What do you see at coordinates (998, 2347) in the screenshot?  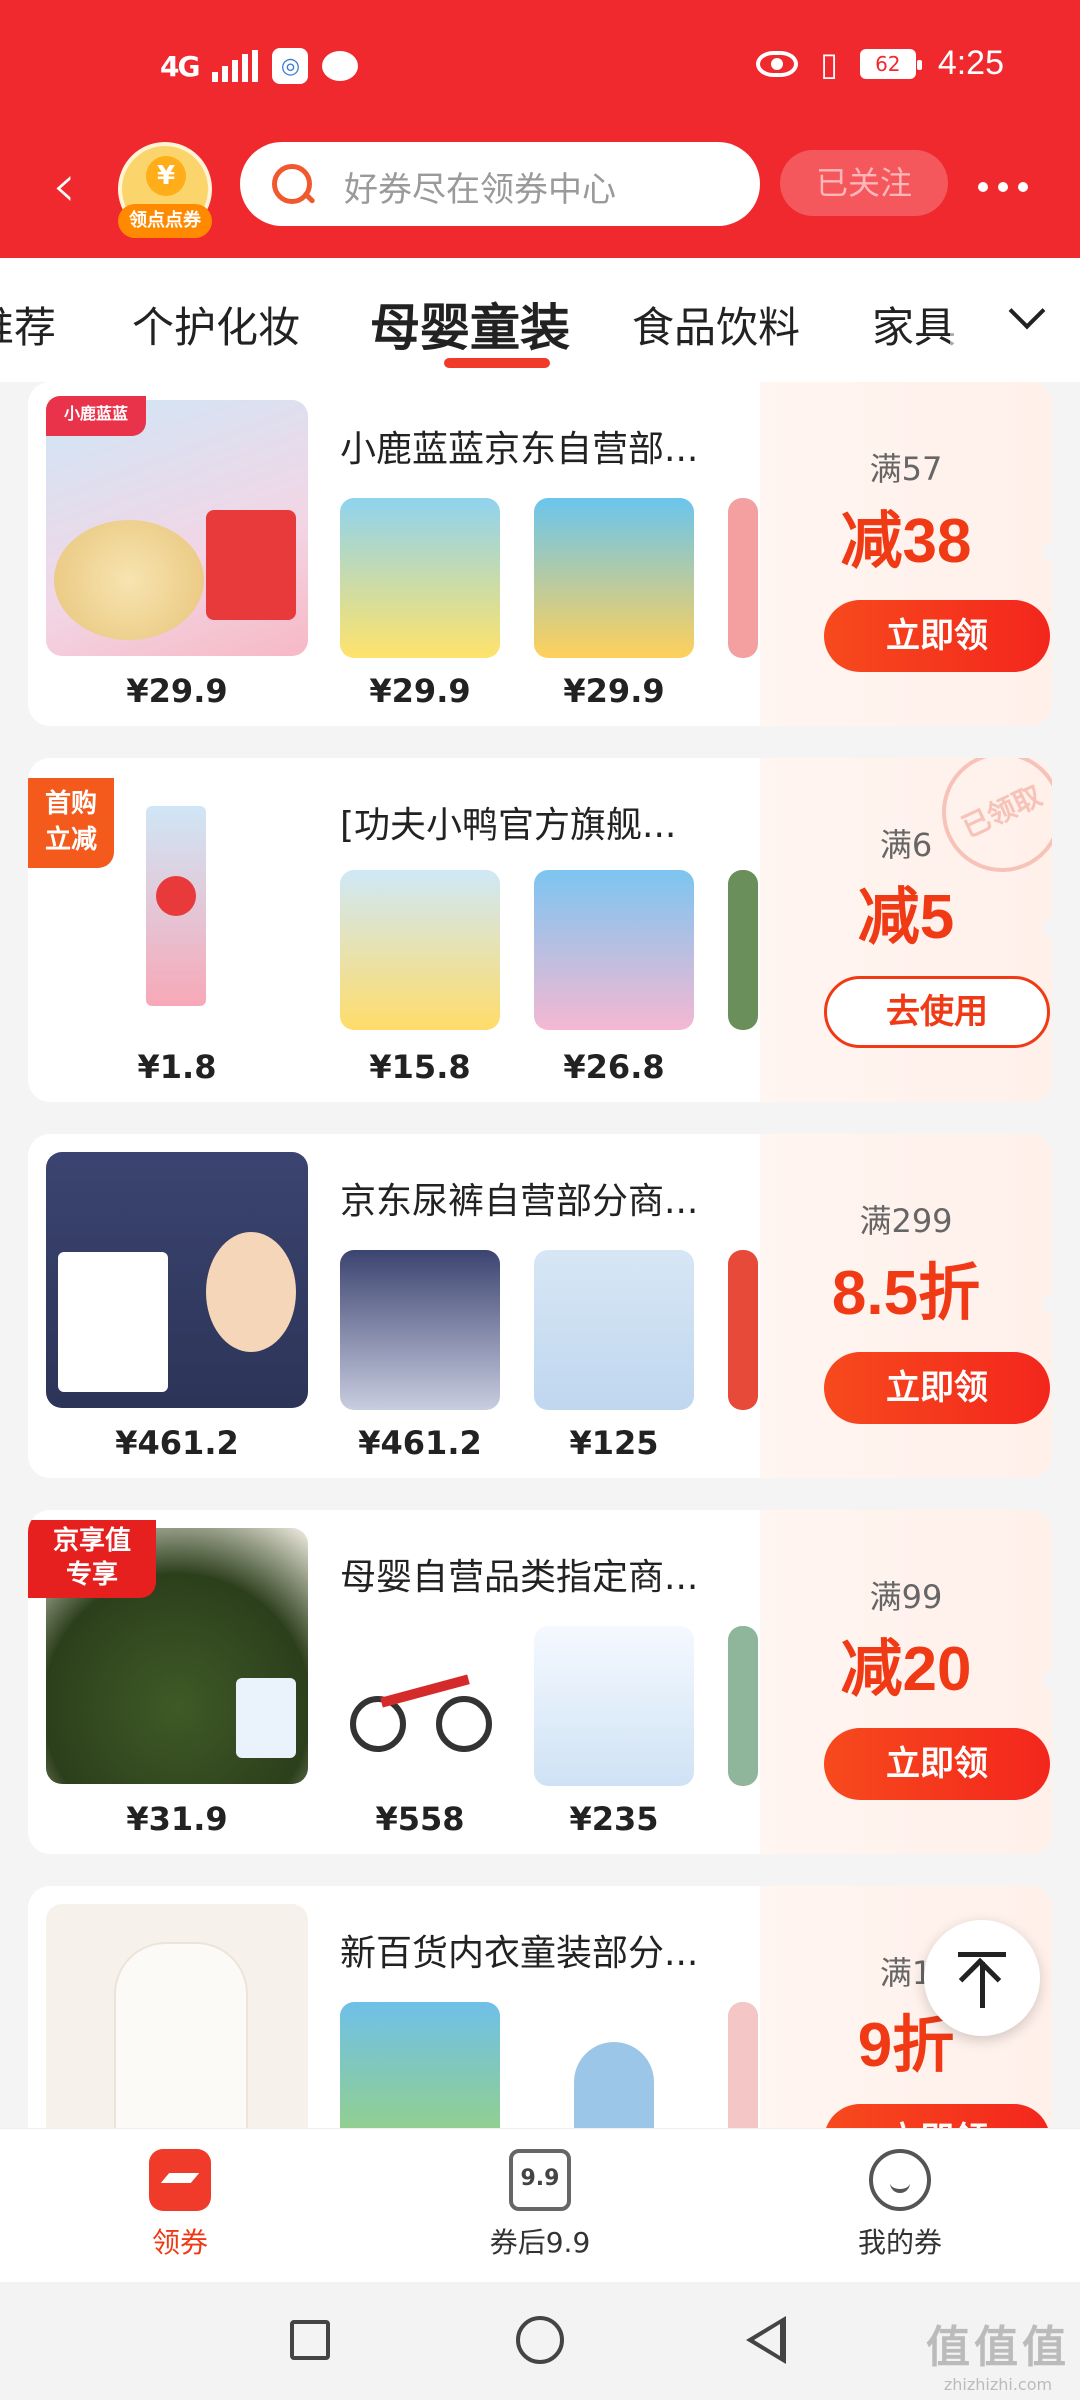 I see `watermark-logo: 值值值` at bounding box center [998, 2347].